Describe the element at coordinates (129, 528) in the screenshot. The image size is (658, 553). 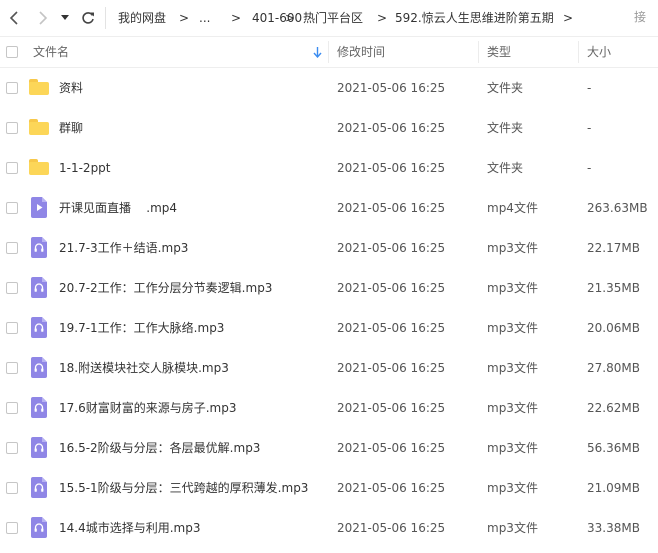
I see `file-name: 14.4城市选择与利用.mp3` at that location.